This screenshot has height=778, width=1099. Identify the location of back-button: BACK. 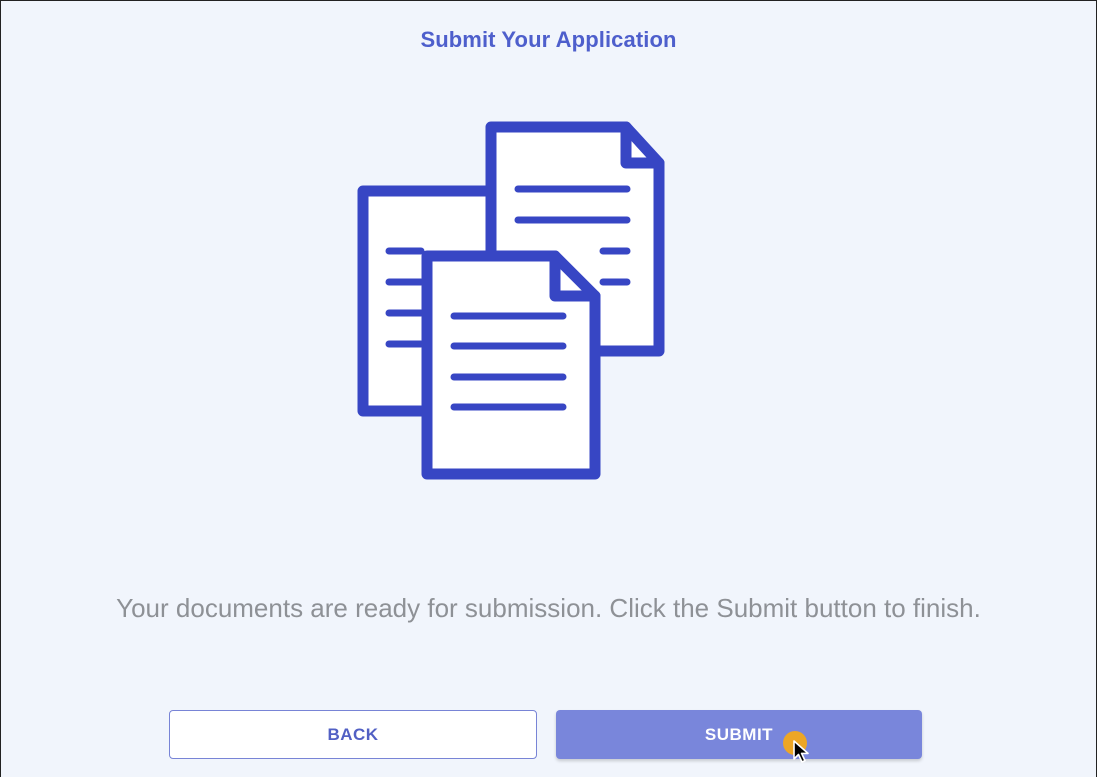
(353, 734).